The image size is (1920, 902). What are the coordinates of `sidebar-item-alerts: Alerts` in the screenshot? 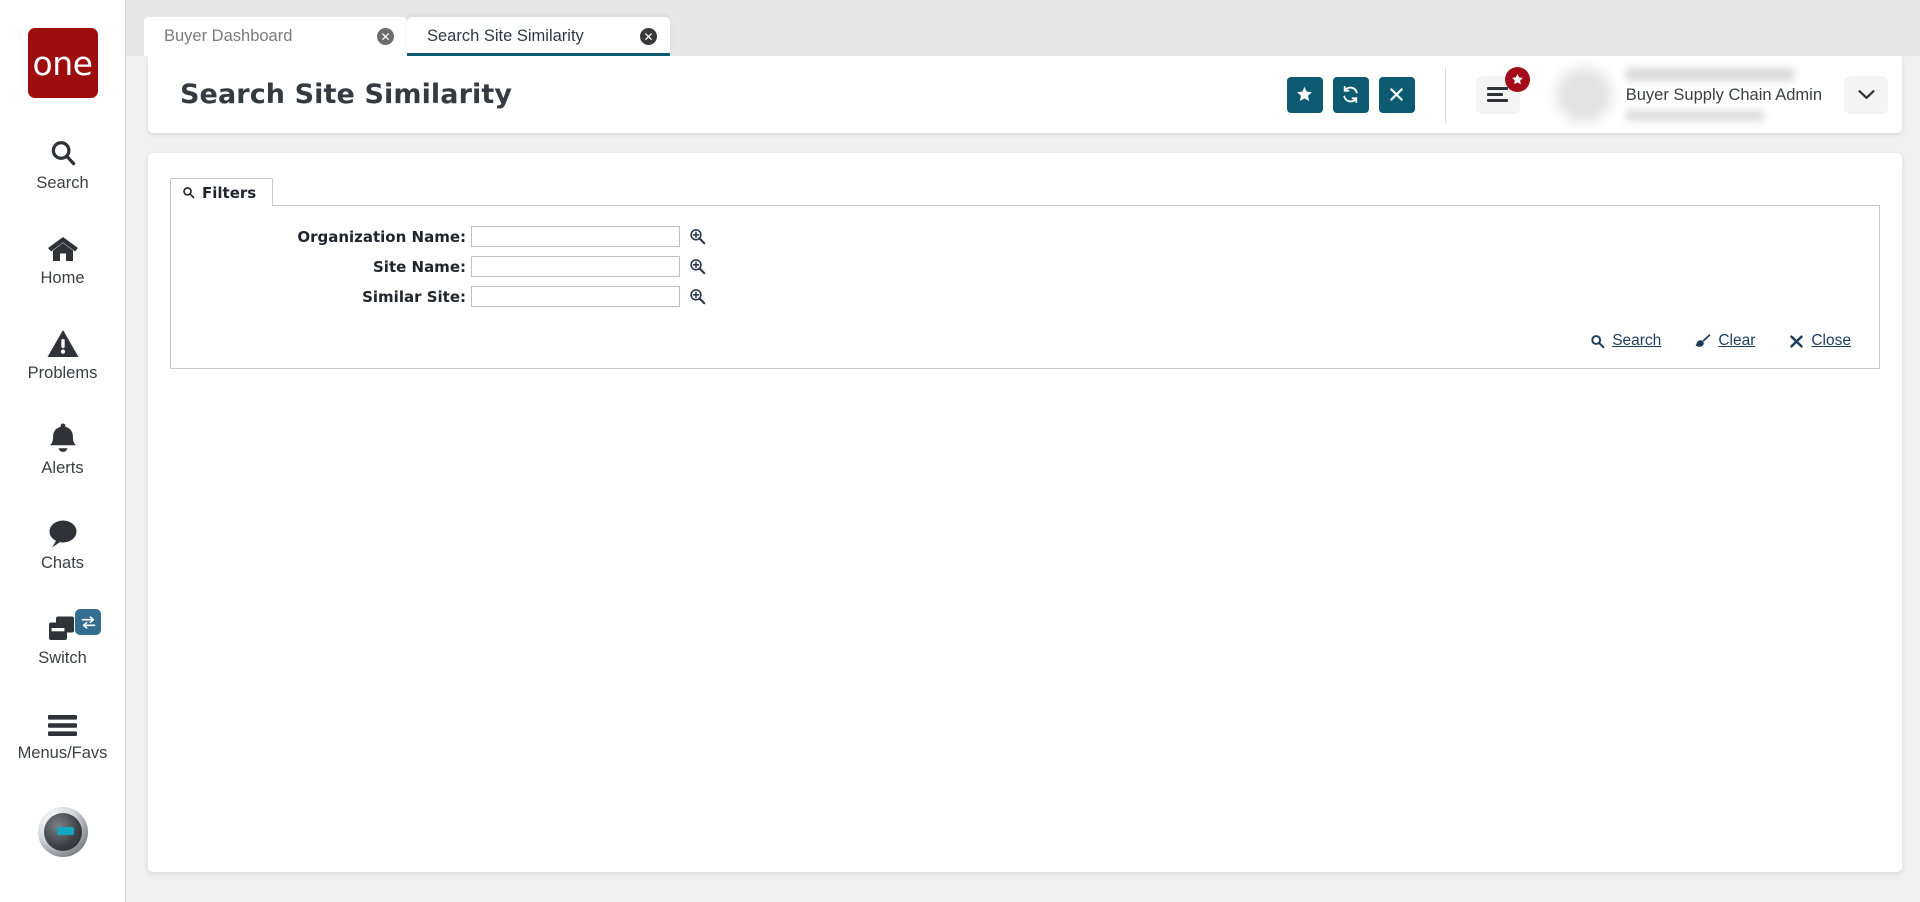 It's located at (62, 445).